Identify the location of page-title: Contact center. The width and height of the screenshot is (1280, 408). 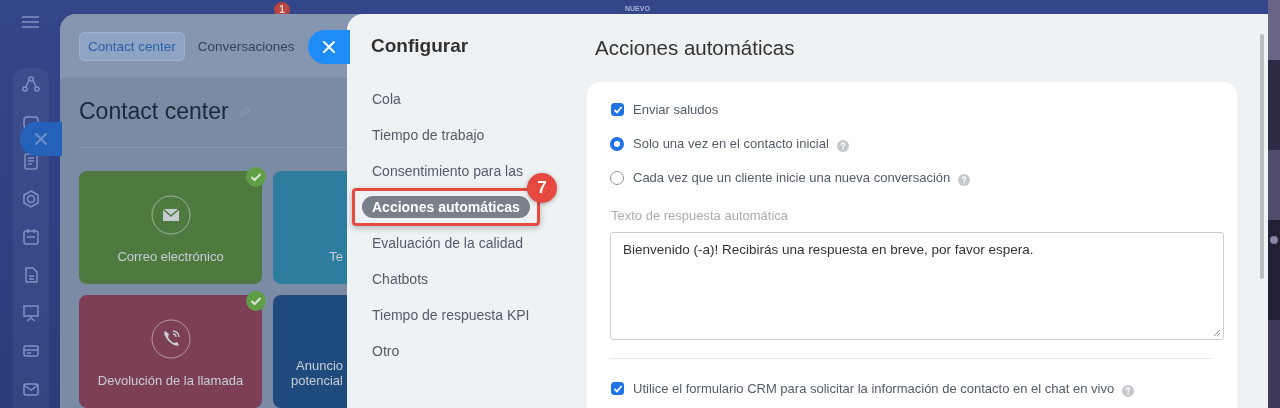
(154, 111).